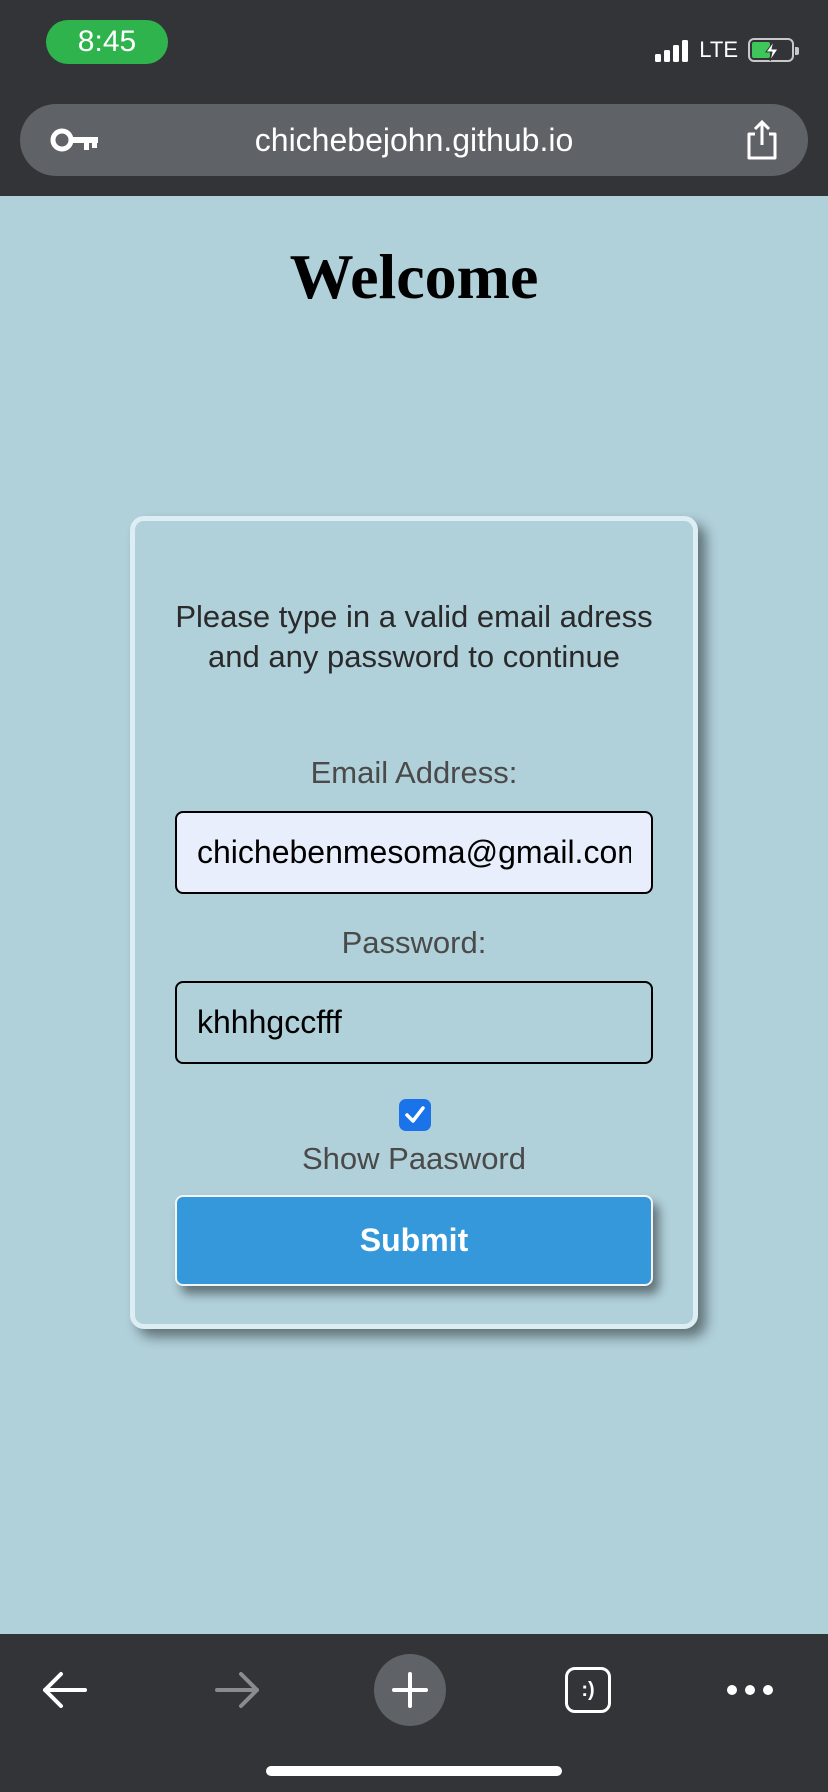 The width and height of the screenshot is (828, 1792). I want to click on browser-bottom-toolbar: :), so click(414, 1713).